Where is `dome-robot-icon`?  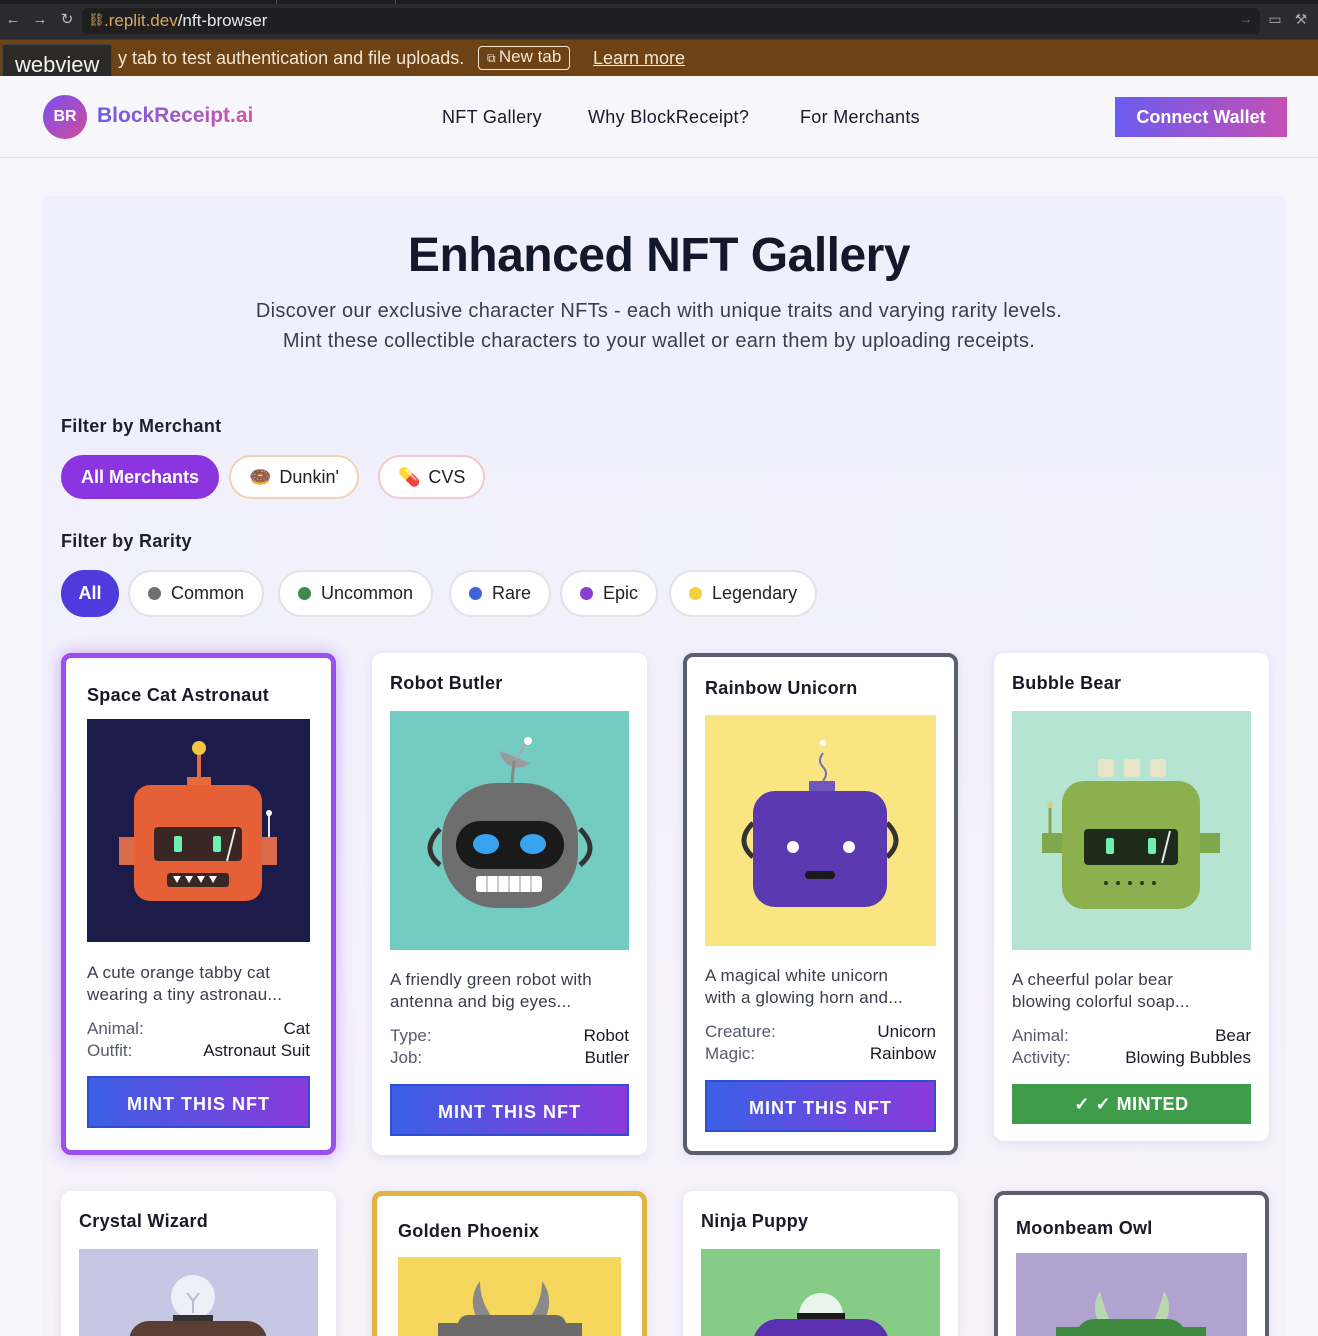 dome-robot-icon is located at coordinates (821, 1314).